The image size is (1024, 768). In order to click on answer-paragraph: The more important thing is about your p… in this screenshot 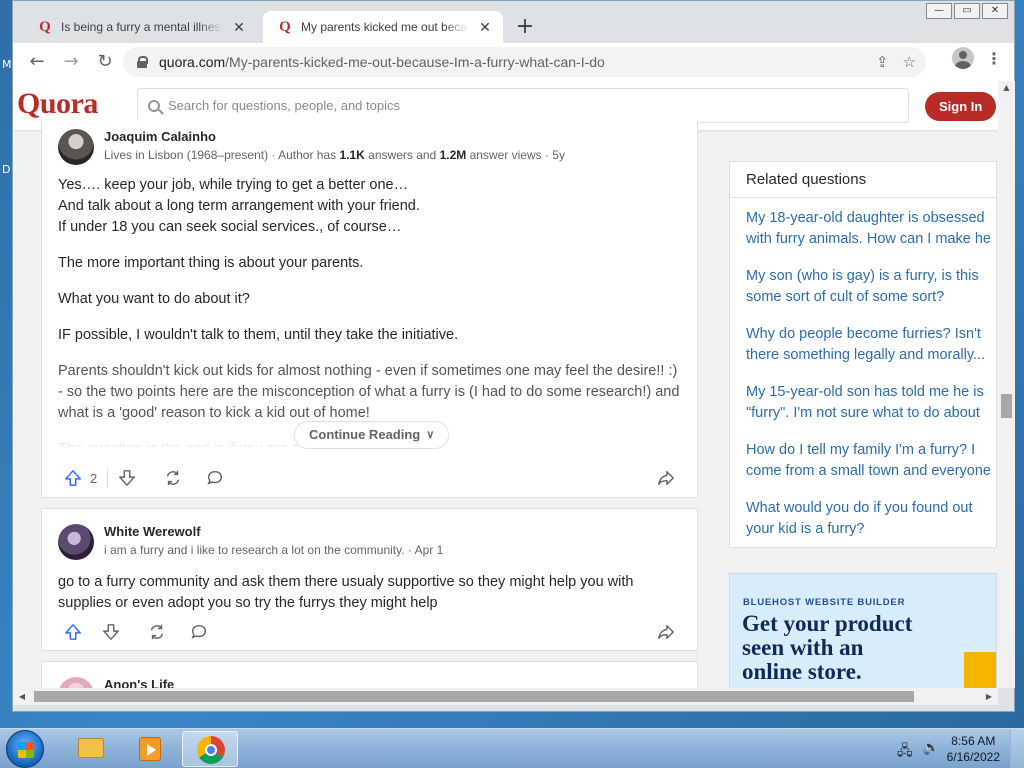, I will do `click(211, 263)`.